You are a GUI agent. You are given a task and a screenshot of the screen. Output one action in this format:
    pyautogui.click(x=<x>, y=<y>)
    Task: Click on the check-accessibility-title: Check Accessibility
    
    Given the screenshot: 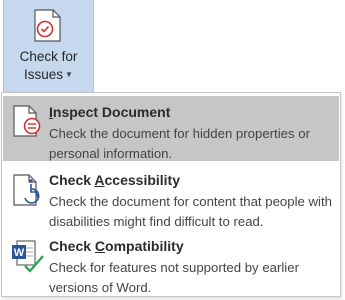 What is the action you would take?
    pyautogui.click(x=114, y=180)
    